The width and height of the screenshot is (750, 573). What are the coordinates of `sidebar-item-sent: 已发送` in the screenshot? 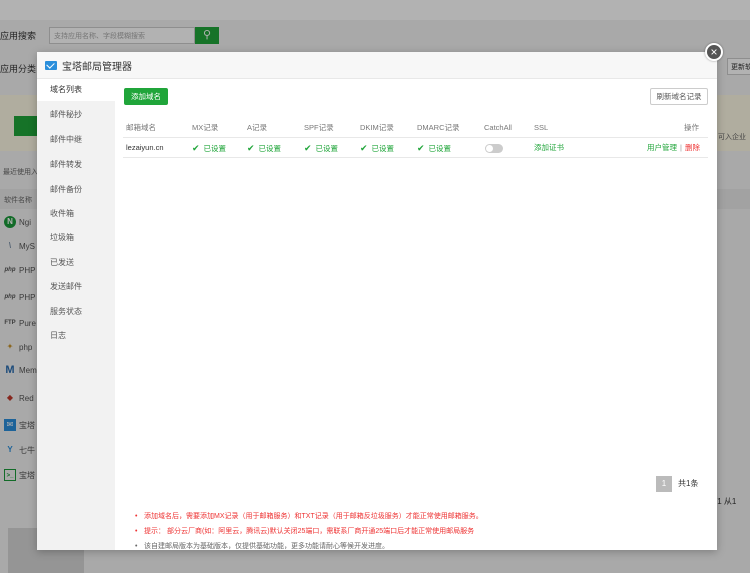 It's located at (76, 263).